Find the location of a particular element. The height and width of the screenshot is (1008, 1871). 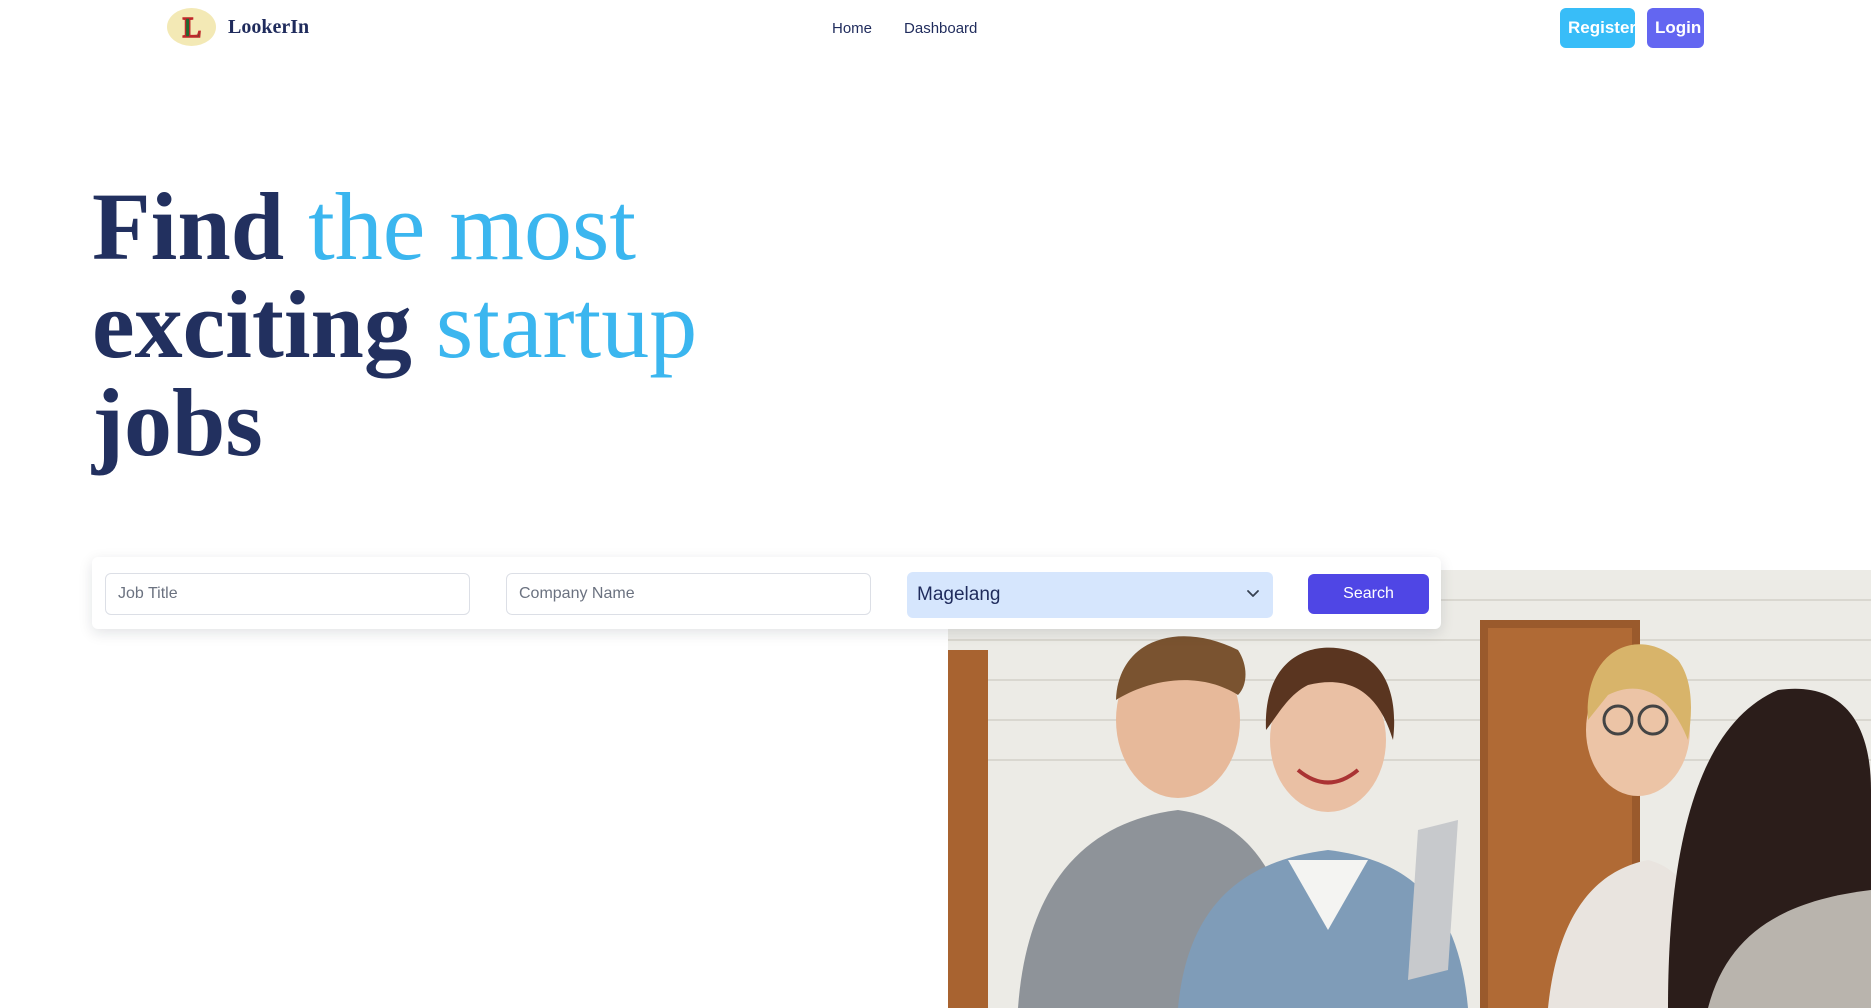

nav-link-home: Home is located at coordinates (852, 28).